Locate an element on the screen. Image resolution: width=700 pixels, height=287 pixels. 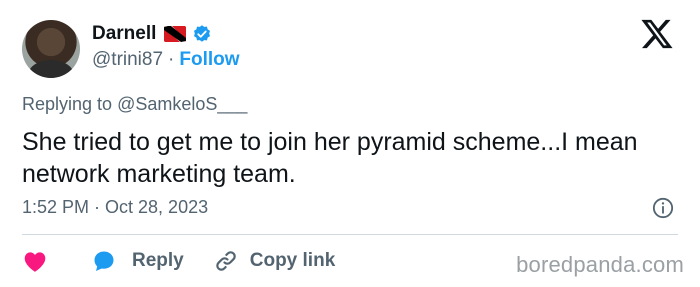
action-bar: Reply Copy link is located at coordinates (178, 261).